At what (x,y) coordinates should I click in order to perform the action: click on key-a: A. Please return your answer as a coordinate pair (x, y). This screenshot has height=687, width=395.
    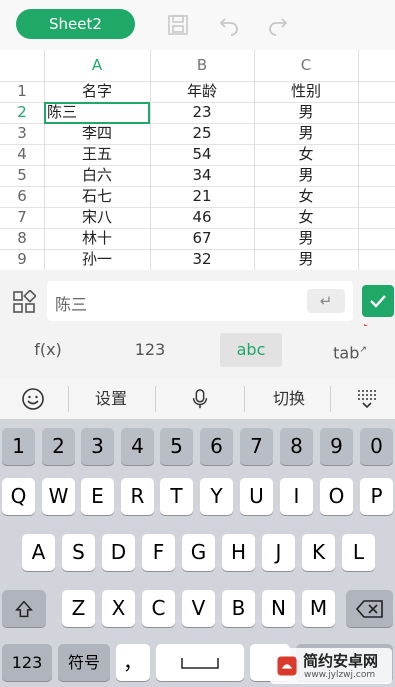
    Looking at the image, I should click on (38, 552).